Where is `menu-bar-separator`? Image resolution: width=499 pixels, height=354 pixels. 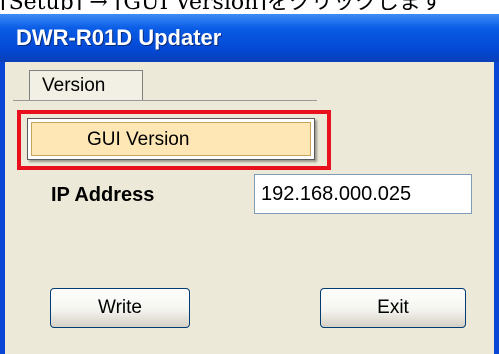 menu-bar-separator is located at coordinates (165, 100).